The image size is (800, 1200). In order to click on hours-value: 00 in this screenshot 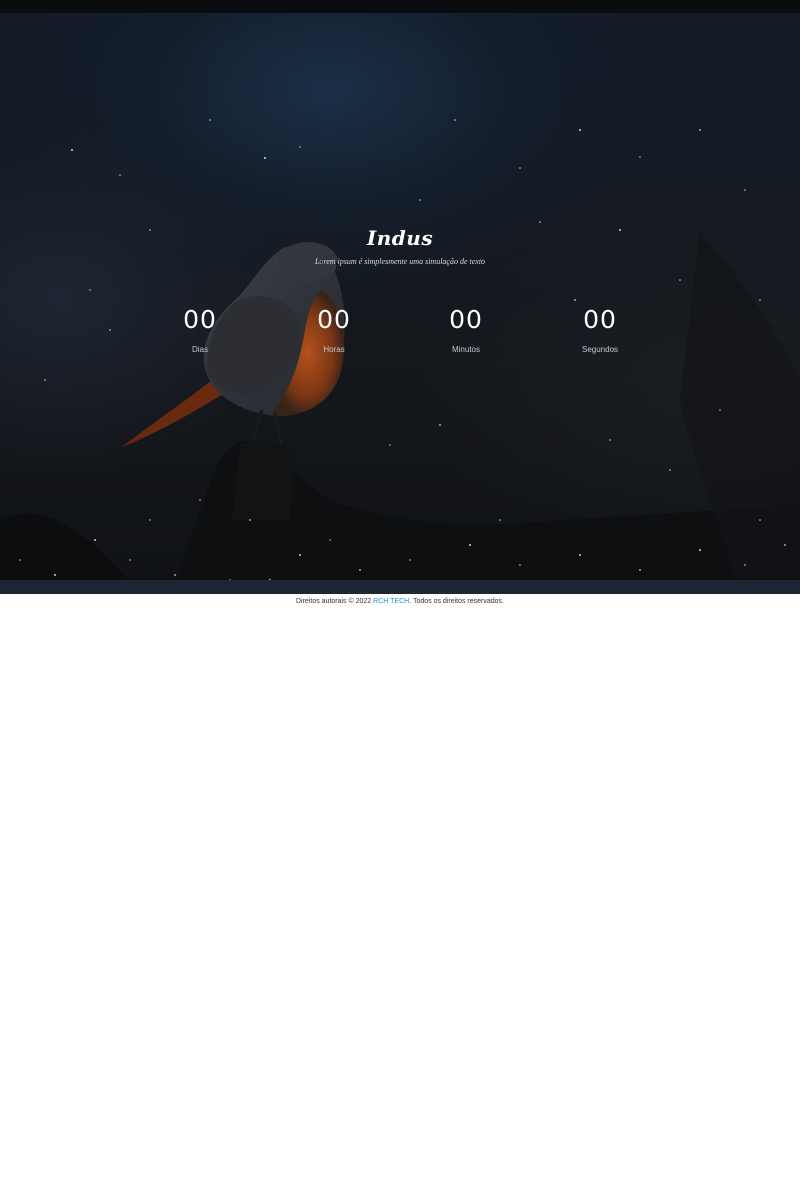, I will do `click(334, 319)`.